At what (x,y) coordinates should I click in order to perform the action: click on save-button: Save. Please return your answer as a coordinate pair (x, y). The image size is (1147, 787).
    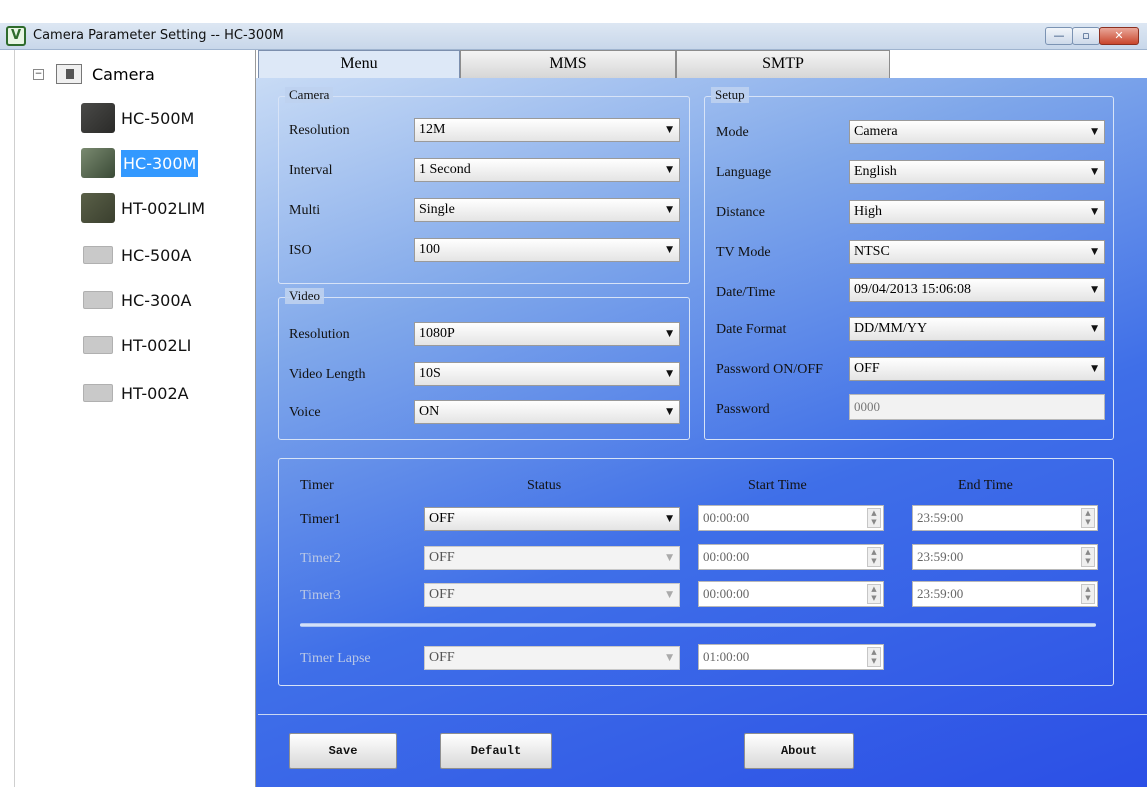
    Looking at the image, I should click on (343, 751).